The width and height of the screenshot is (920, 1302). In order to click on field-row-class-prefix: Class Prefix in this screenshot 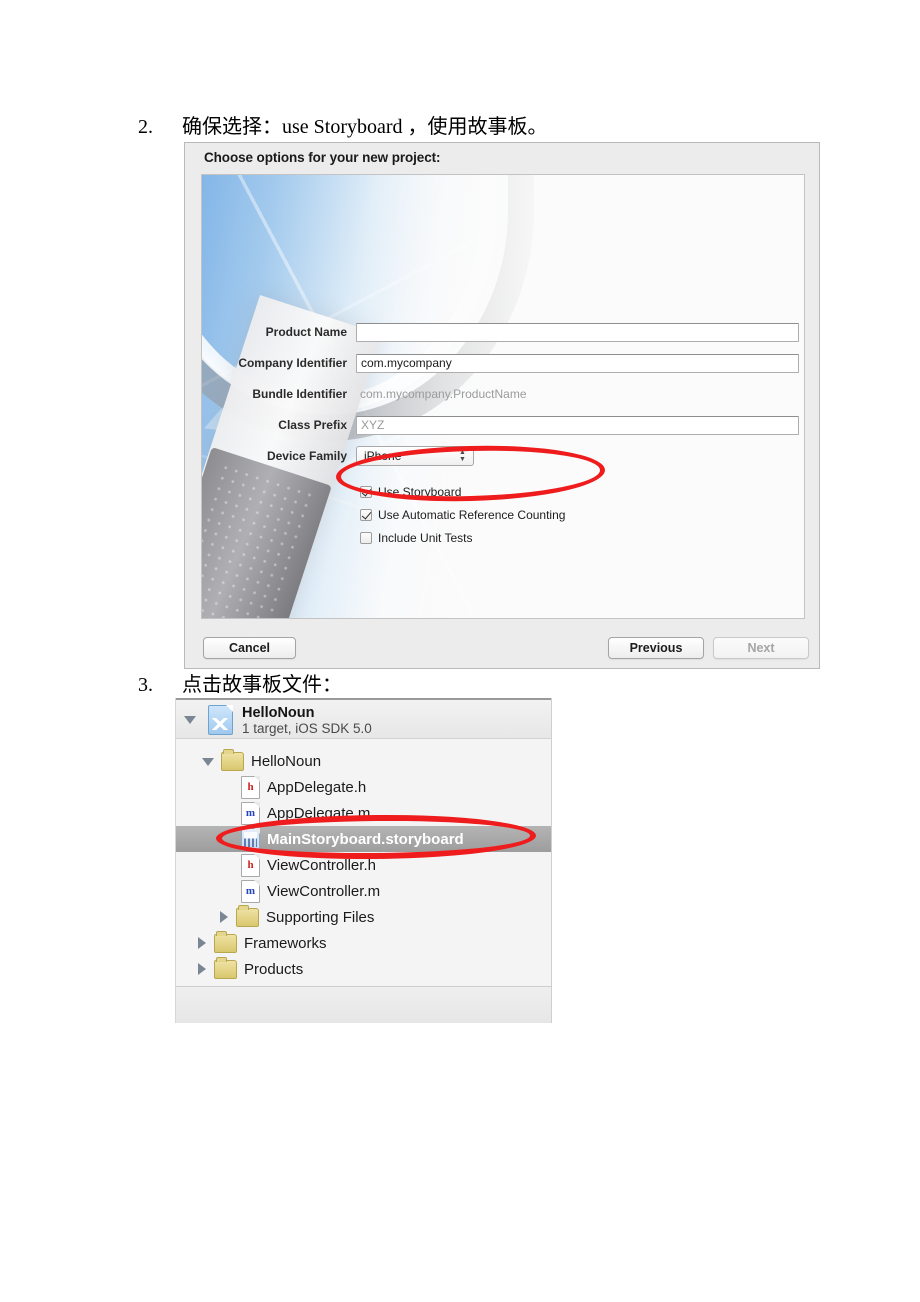, I will do `click(500, 425)`.